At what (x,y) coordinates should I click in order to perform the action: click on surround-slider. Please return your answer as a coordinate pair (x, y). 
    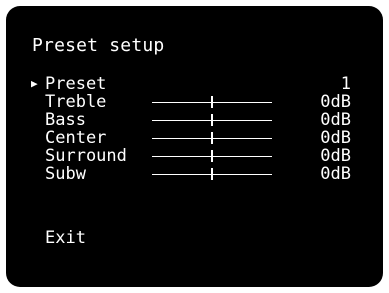
    Looking at the image, I should click on (212, 156).